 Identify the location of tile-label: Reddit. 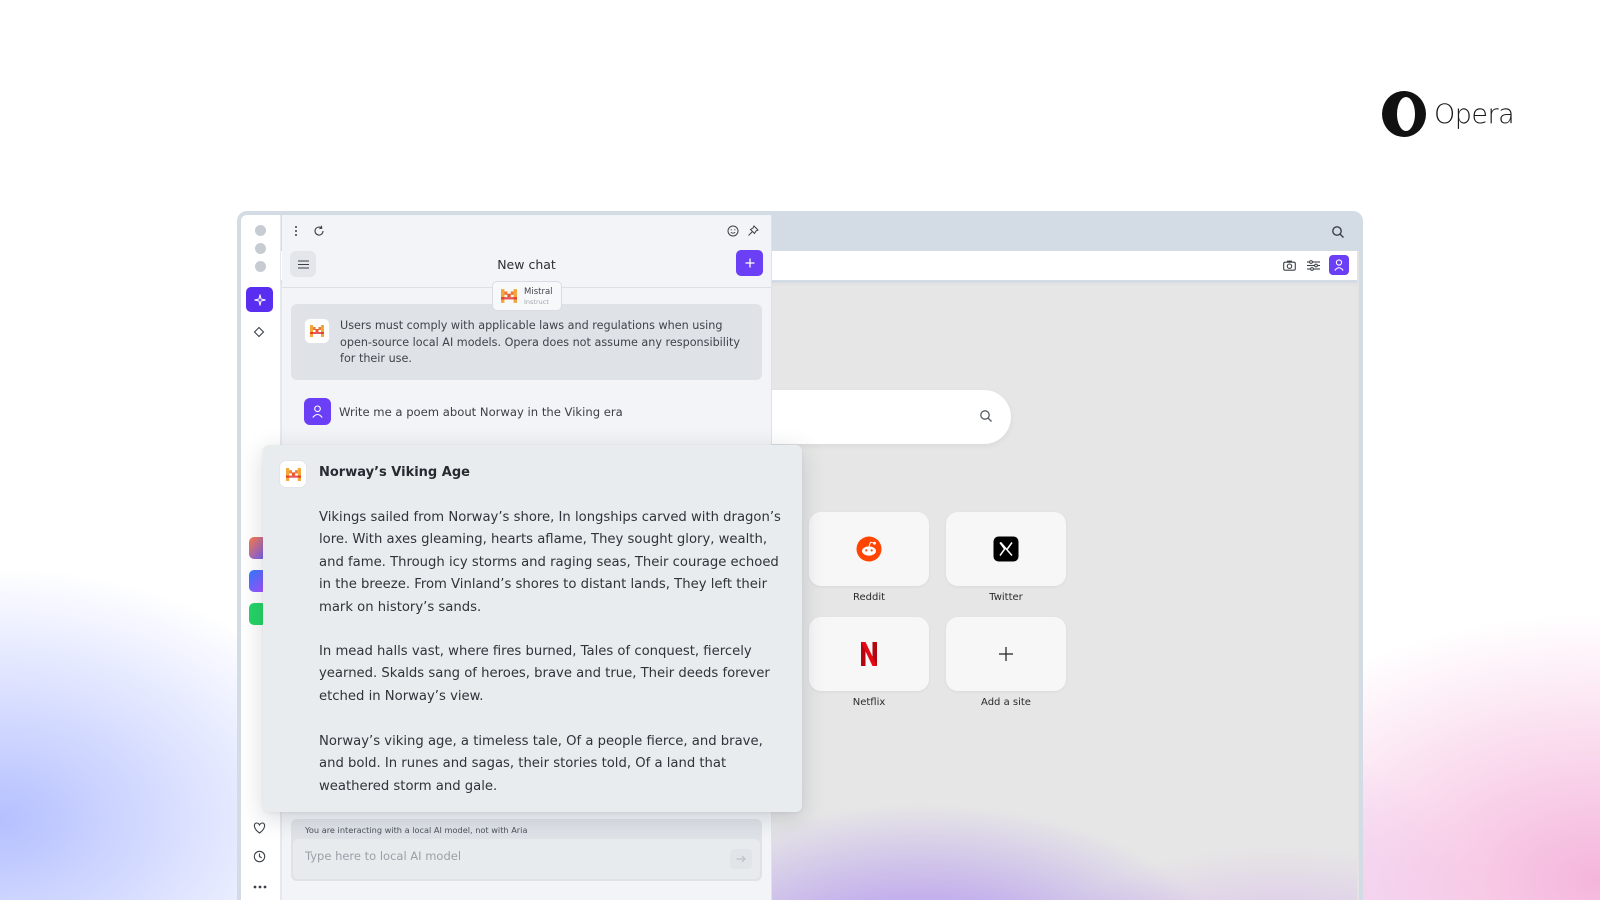
(869, 597).